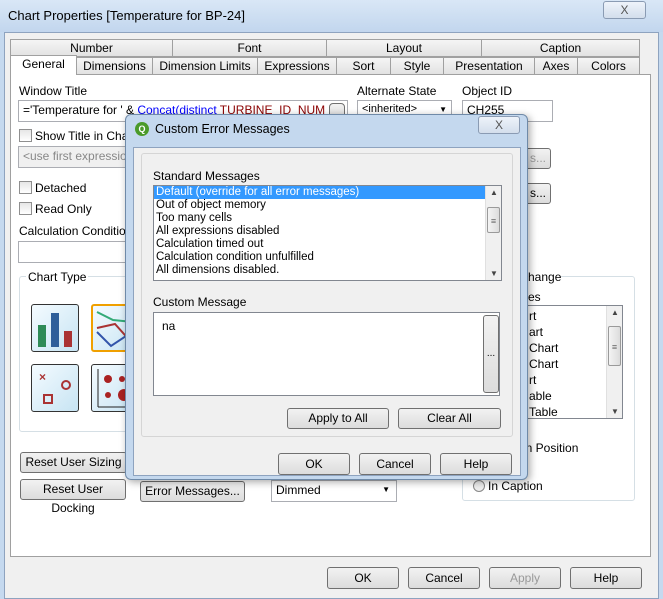  Describe the element at coordinates (25, 187) in the screenshot. I see `detached-checkbox` at that location.